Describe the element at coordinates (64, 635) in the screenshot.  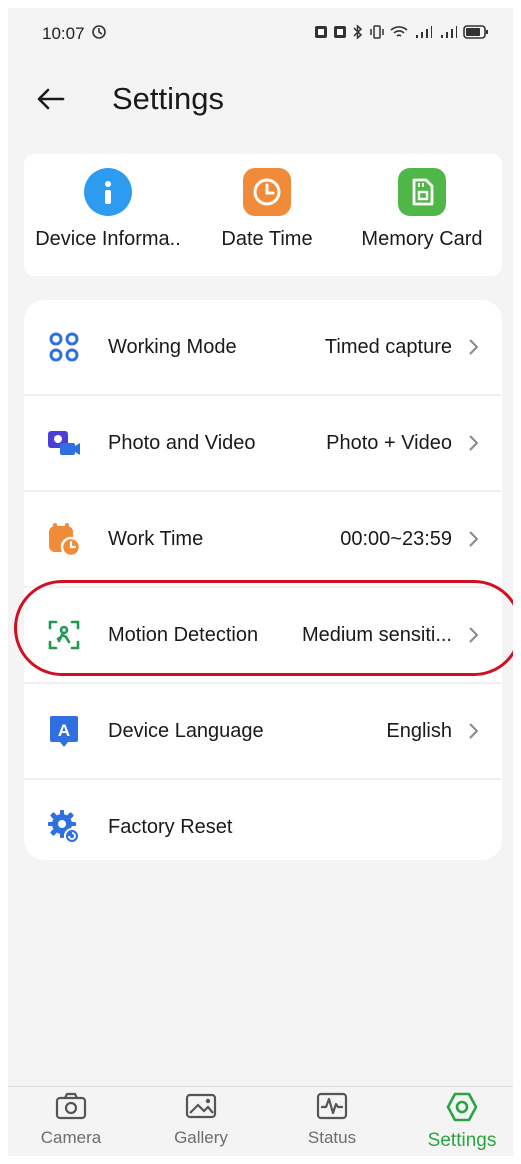
I see `motion-scan-icon` at that location.